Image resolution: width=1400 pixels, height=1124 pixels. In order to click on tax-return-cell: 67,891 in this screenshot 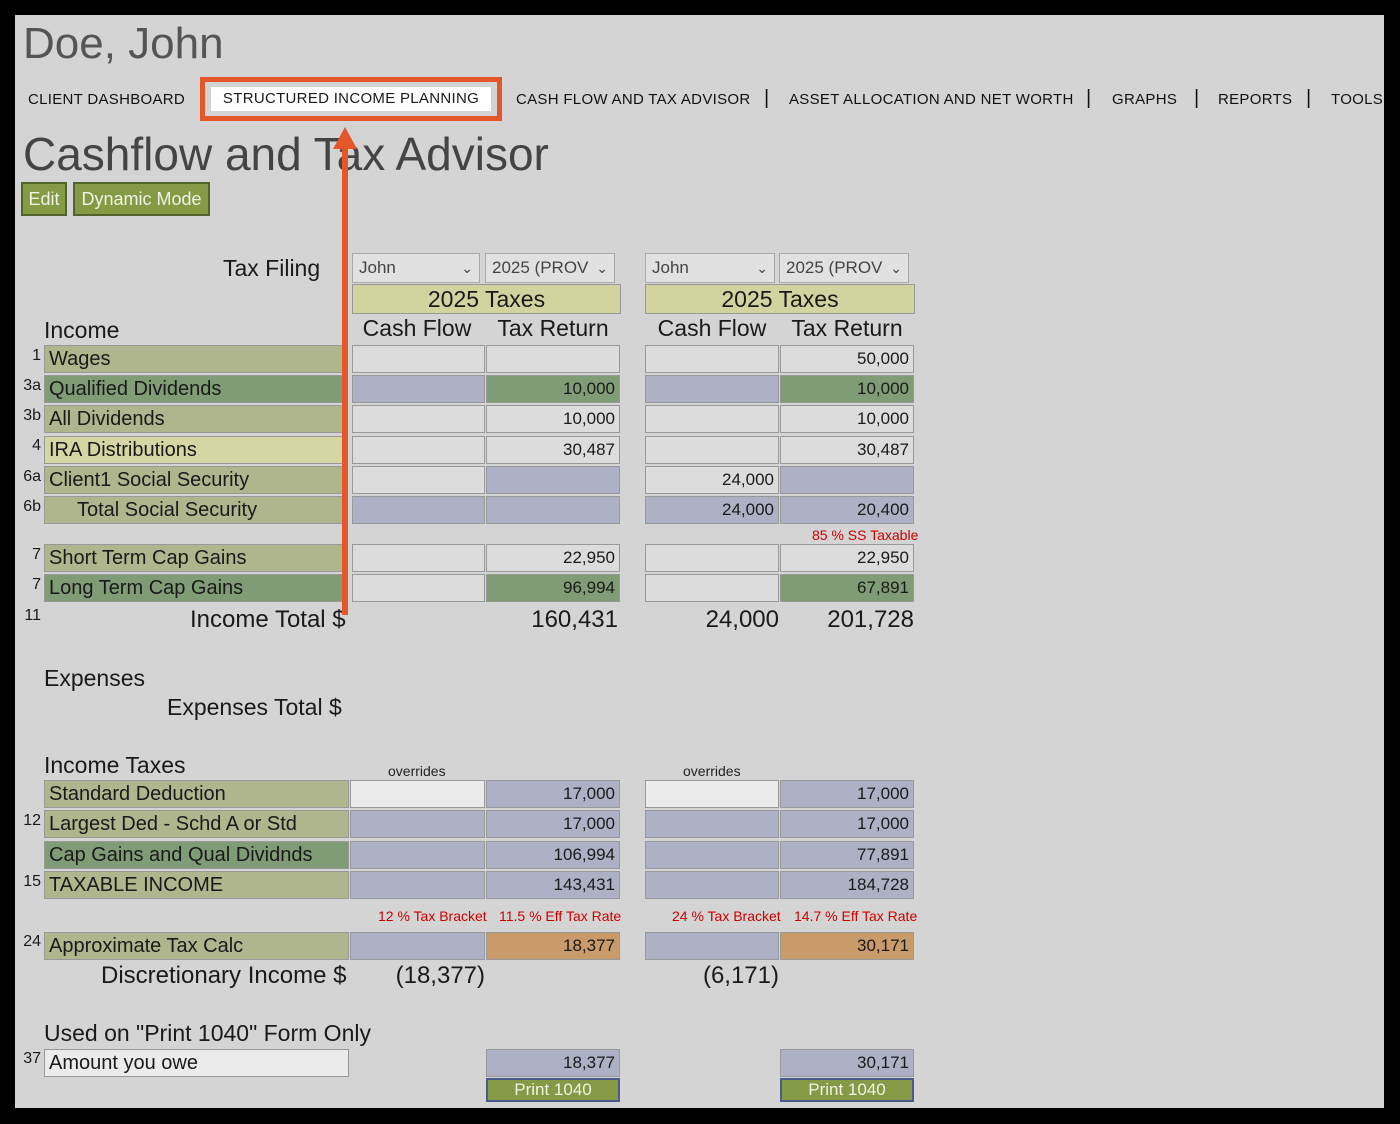, I will do `click(847, 588)`.